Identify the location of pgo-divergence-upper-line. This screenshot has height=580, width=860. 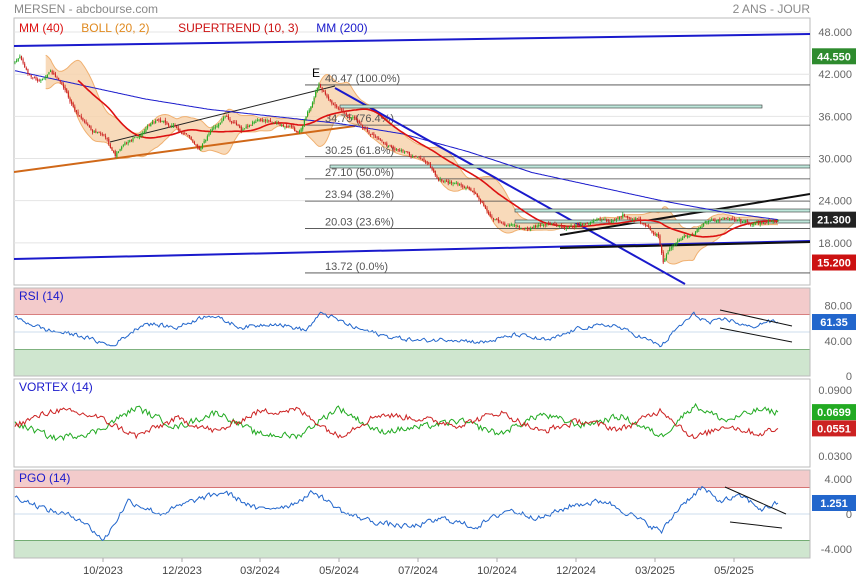
(755, 500).